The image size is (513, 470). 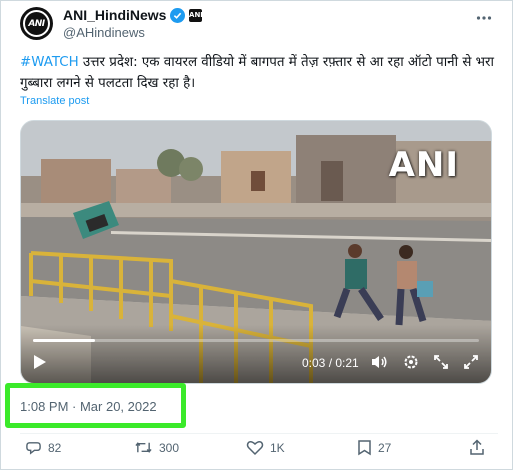 What do you see at coordinates (255, 448) in the screenshot?
I see `like-icon` at bounding box center [255, 448].